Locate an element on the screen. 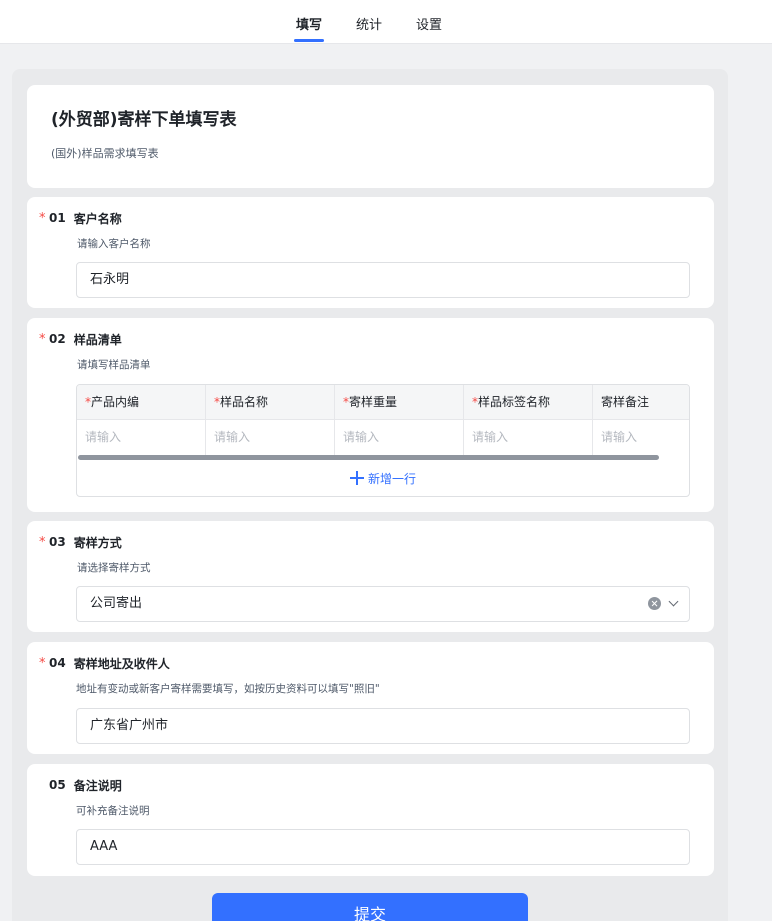  address-value: 广东省广州市 is located at coordinates (129, 725).